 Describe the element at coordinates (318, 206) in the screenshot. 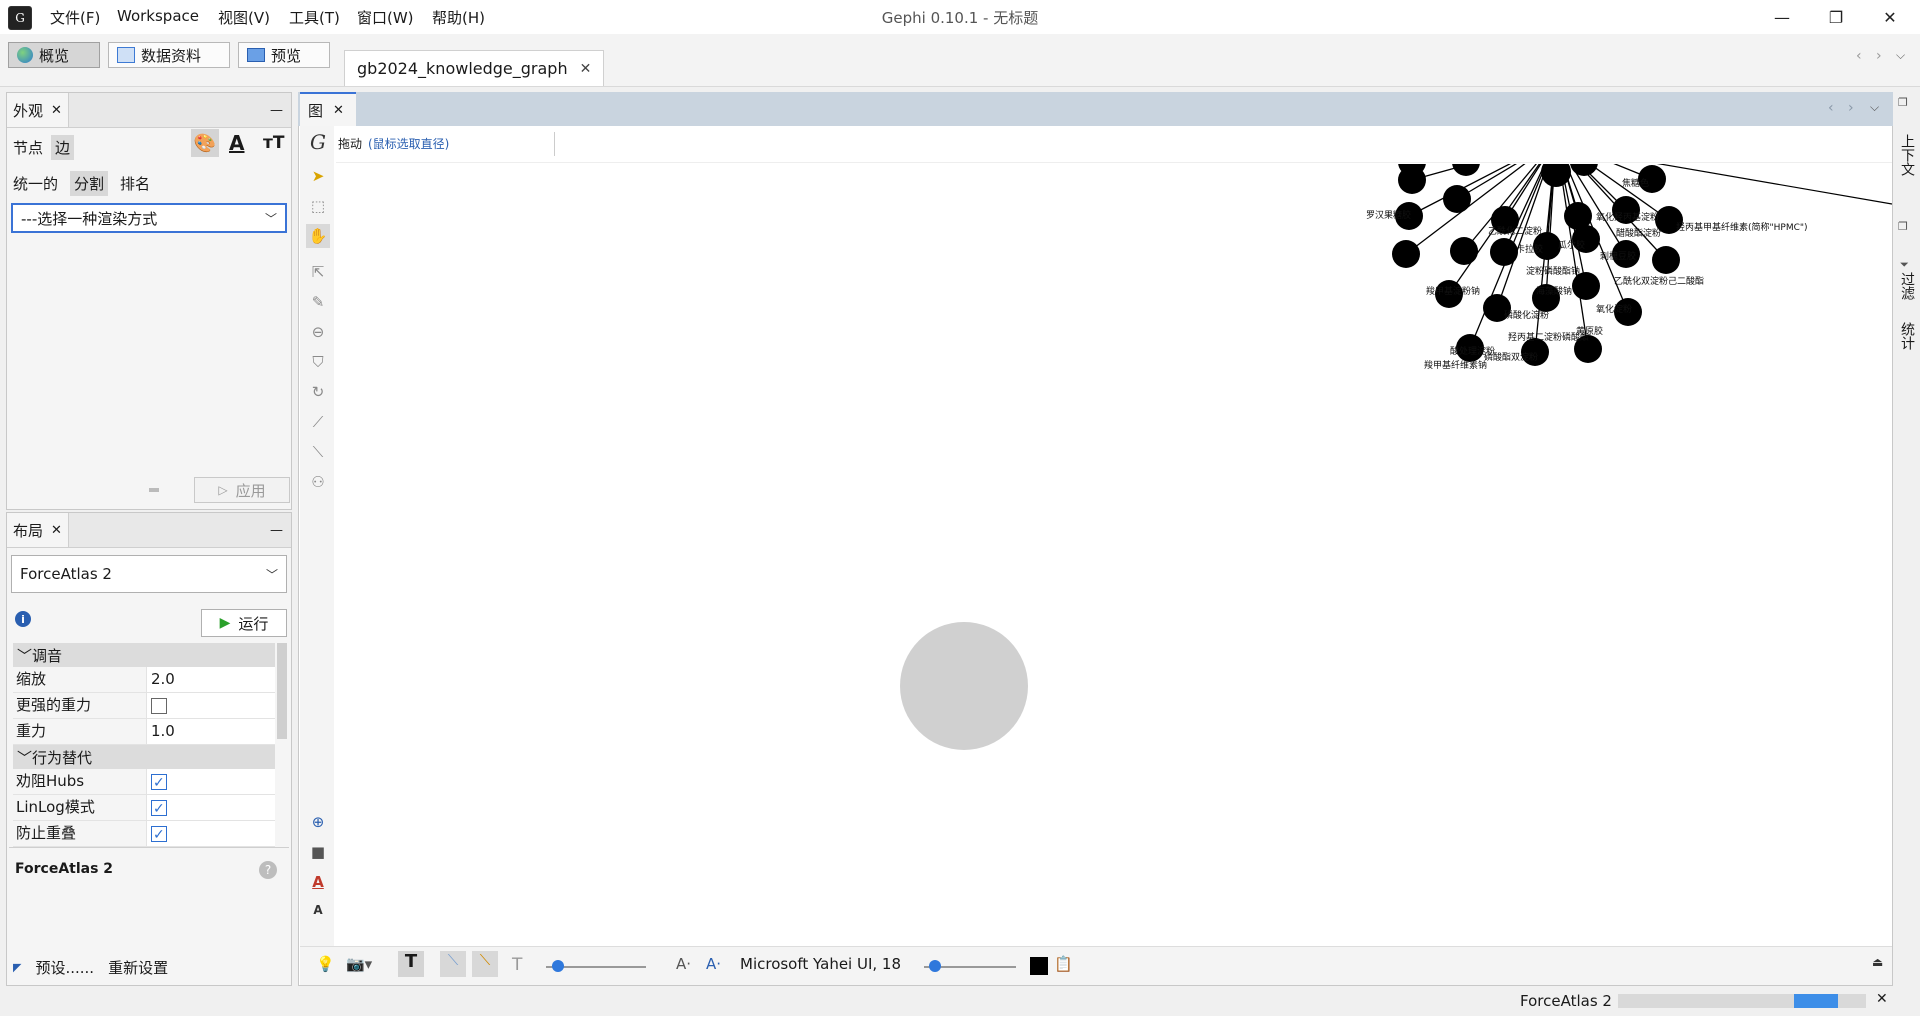

I see `rectangle-select-icon: ⬚` at that location.